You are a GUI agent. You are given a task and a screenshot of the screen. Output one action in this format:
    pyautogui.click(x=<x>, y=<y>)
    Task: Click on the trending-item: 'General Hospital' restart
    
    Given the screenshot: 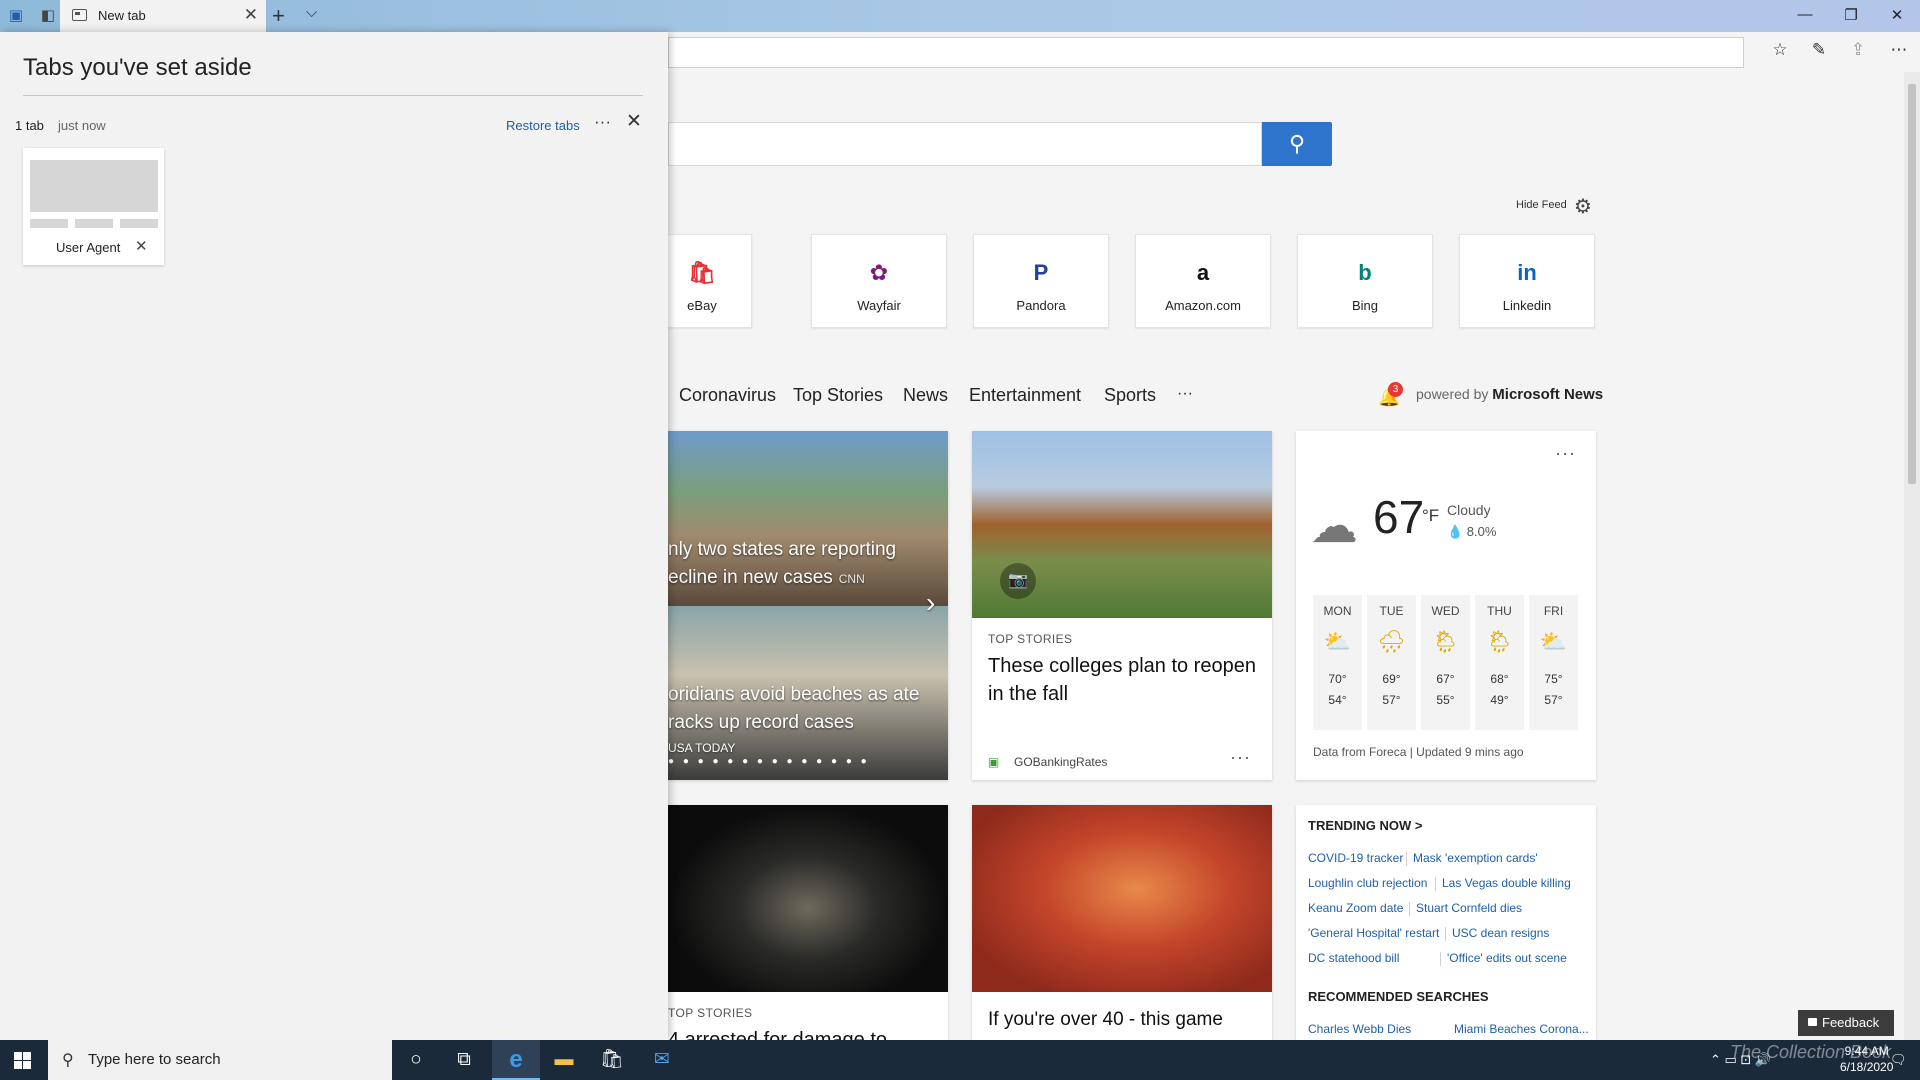 What is the action you would take?
    pyautogui.click(x=1373, y=933)
    